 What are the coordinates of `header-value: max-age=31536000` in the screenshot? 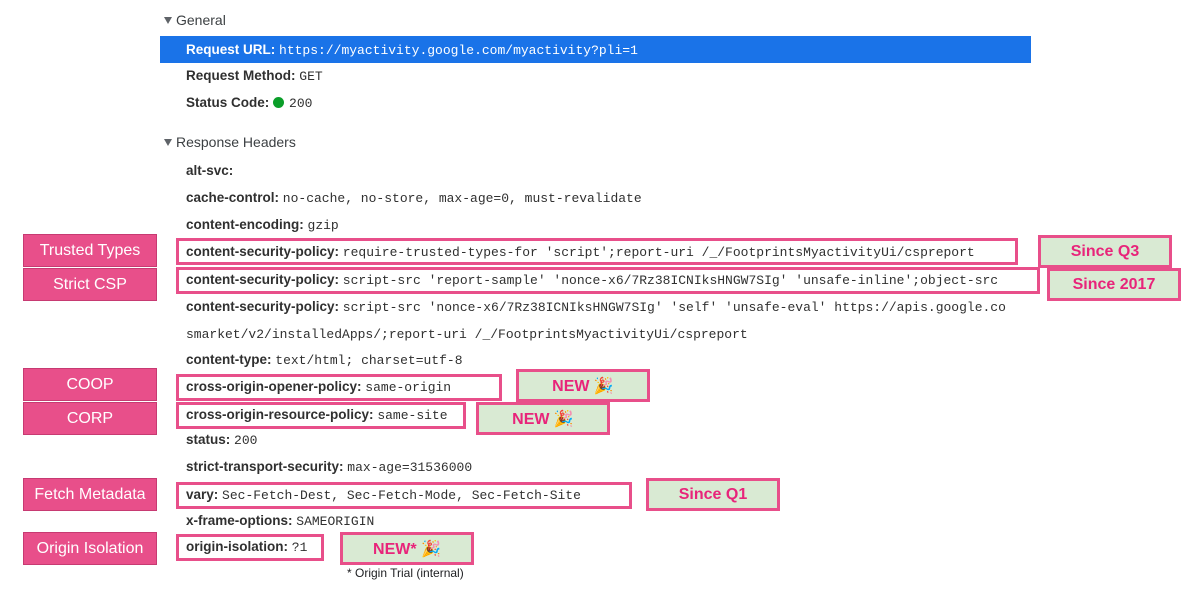 It's located at (410, 467).